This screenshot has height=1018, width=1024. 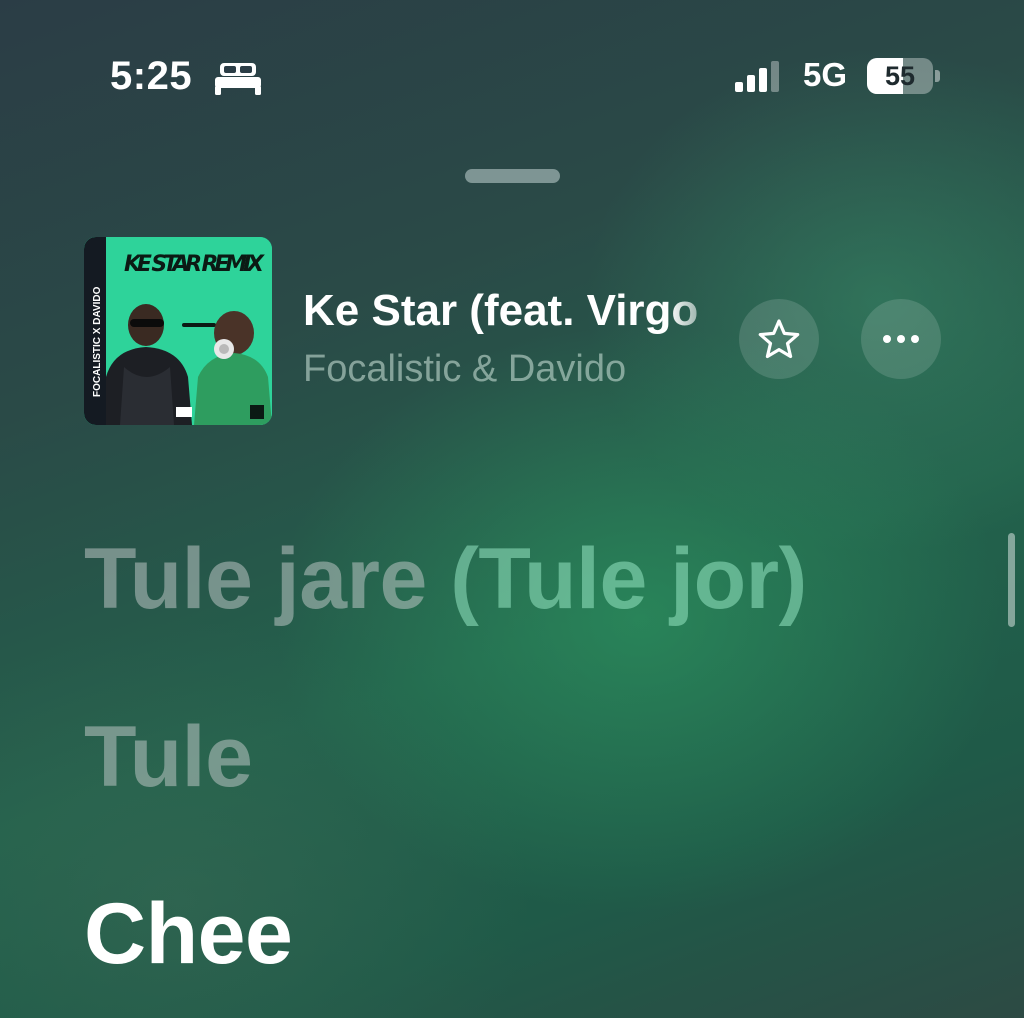 What do you see at coordinates (168, 757) in the screenshot?
I see `lyric-line: Tule` at bounding box center [168, 757].